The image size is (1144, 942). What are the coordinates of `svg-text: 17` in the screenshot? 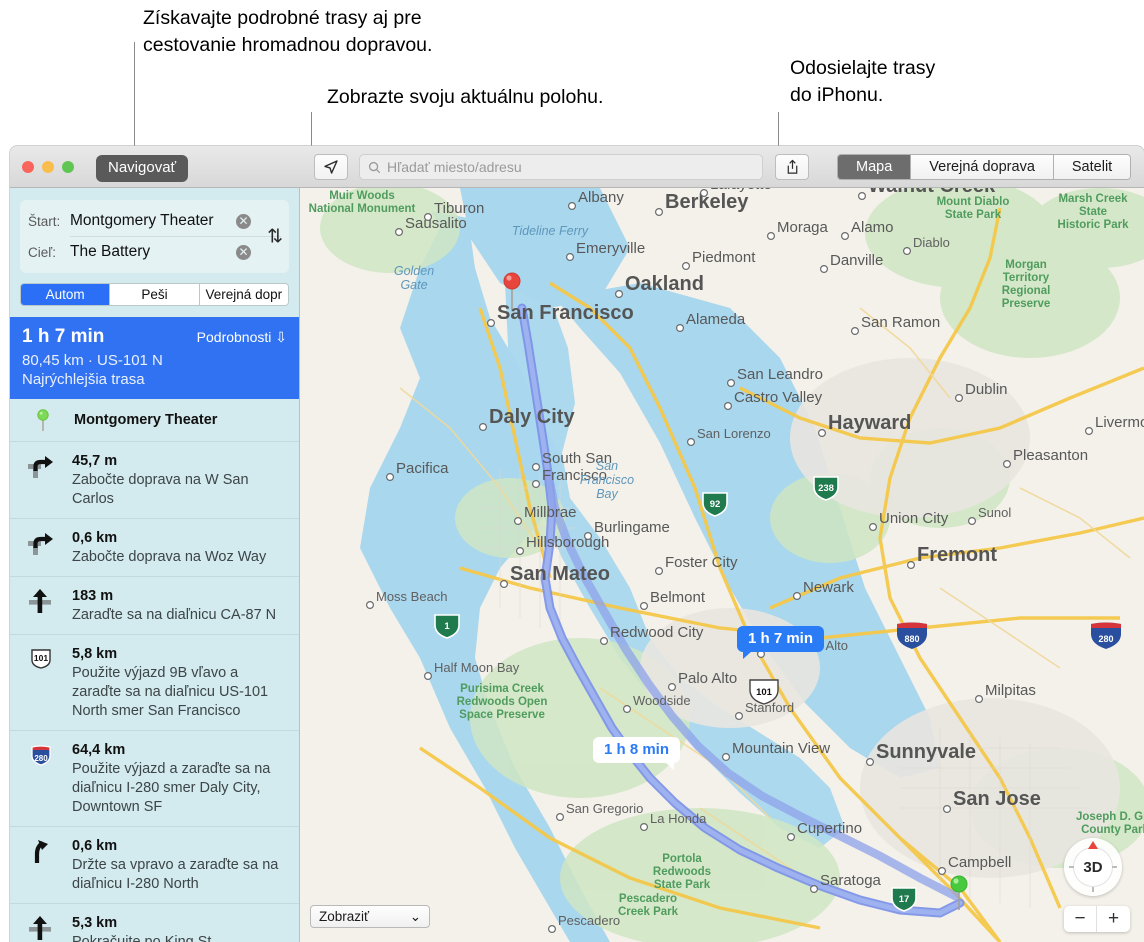 It's located at (904, 899).